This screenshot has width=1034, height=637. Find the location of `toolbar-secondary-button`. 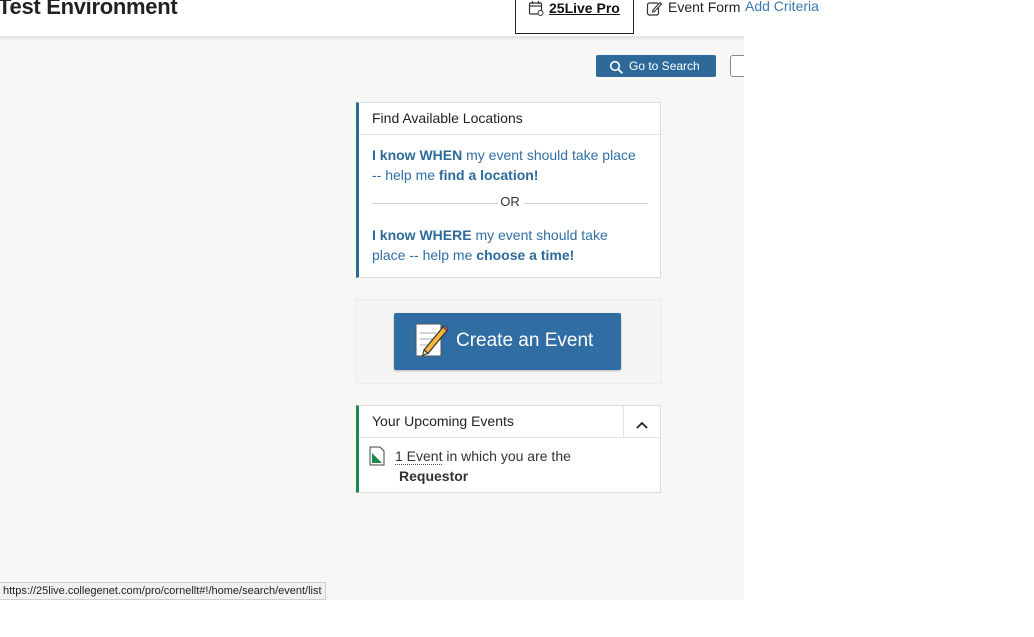

toolbar-secondary-button is located at coordinates (737, 66).